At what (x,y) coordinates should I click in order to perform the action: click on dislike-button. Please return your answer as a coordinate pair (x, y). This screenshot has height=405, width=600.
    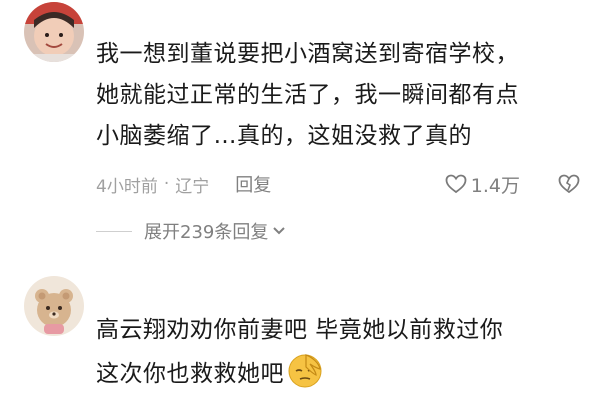
    Looking at the image, I should click on (569, 184).